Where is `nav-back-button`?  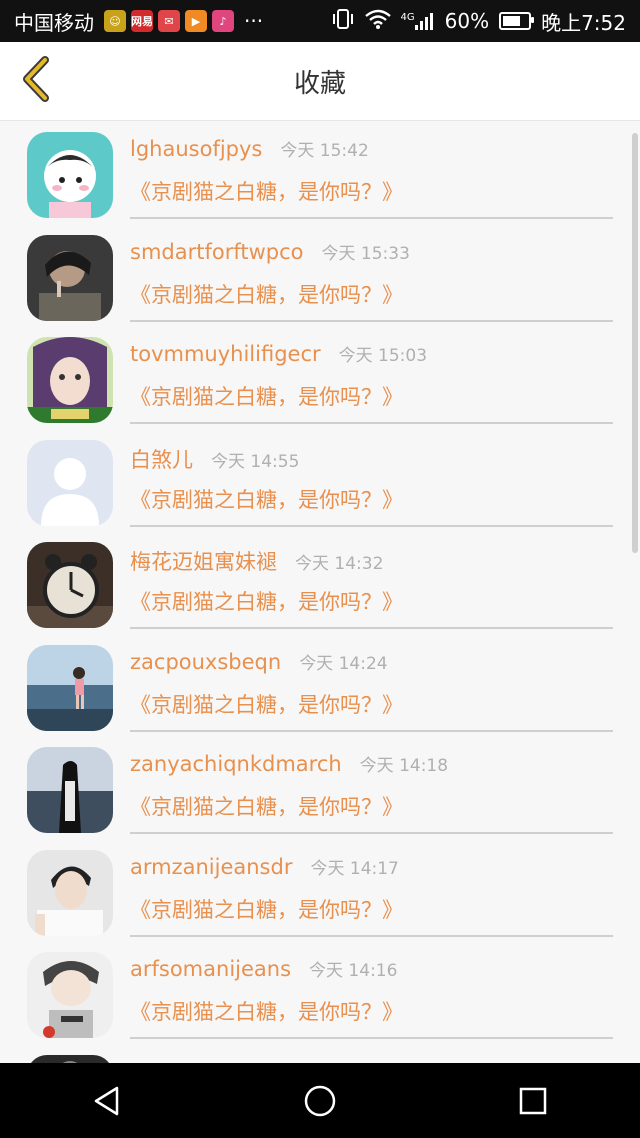
nav-back-button is located at coordinates (107, 1101).